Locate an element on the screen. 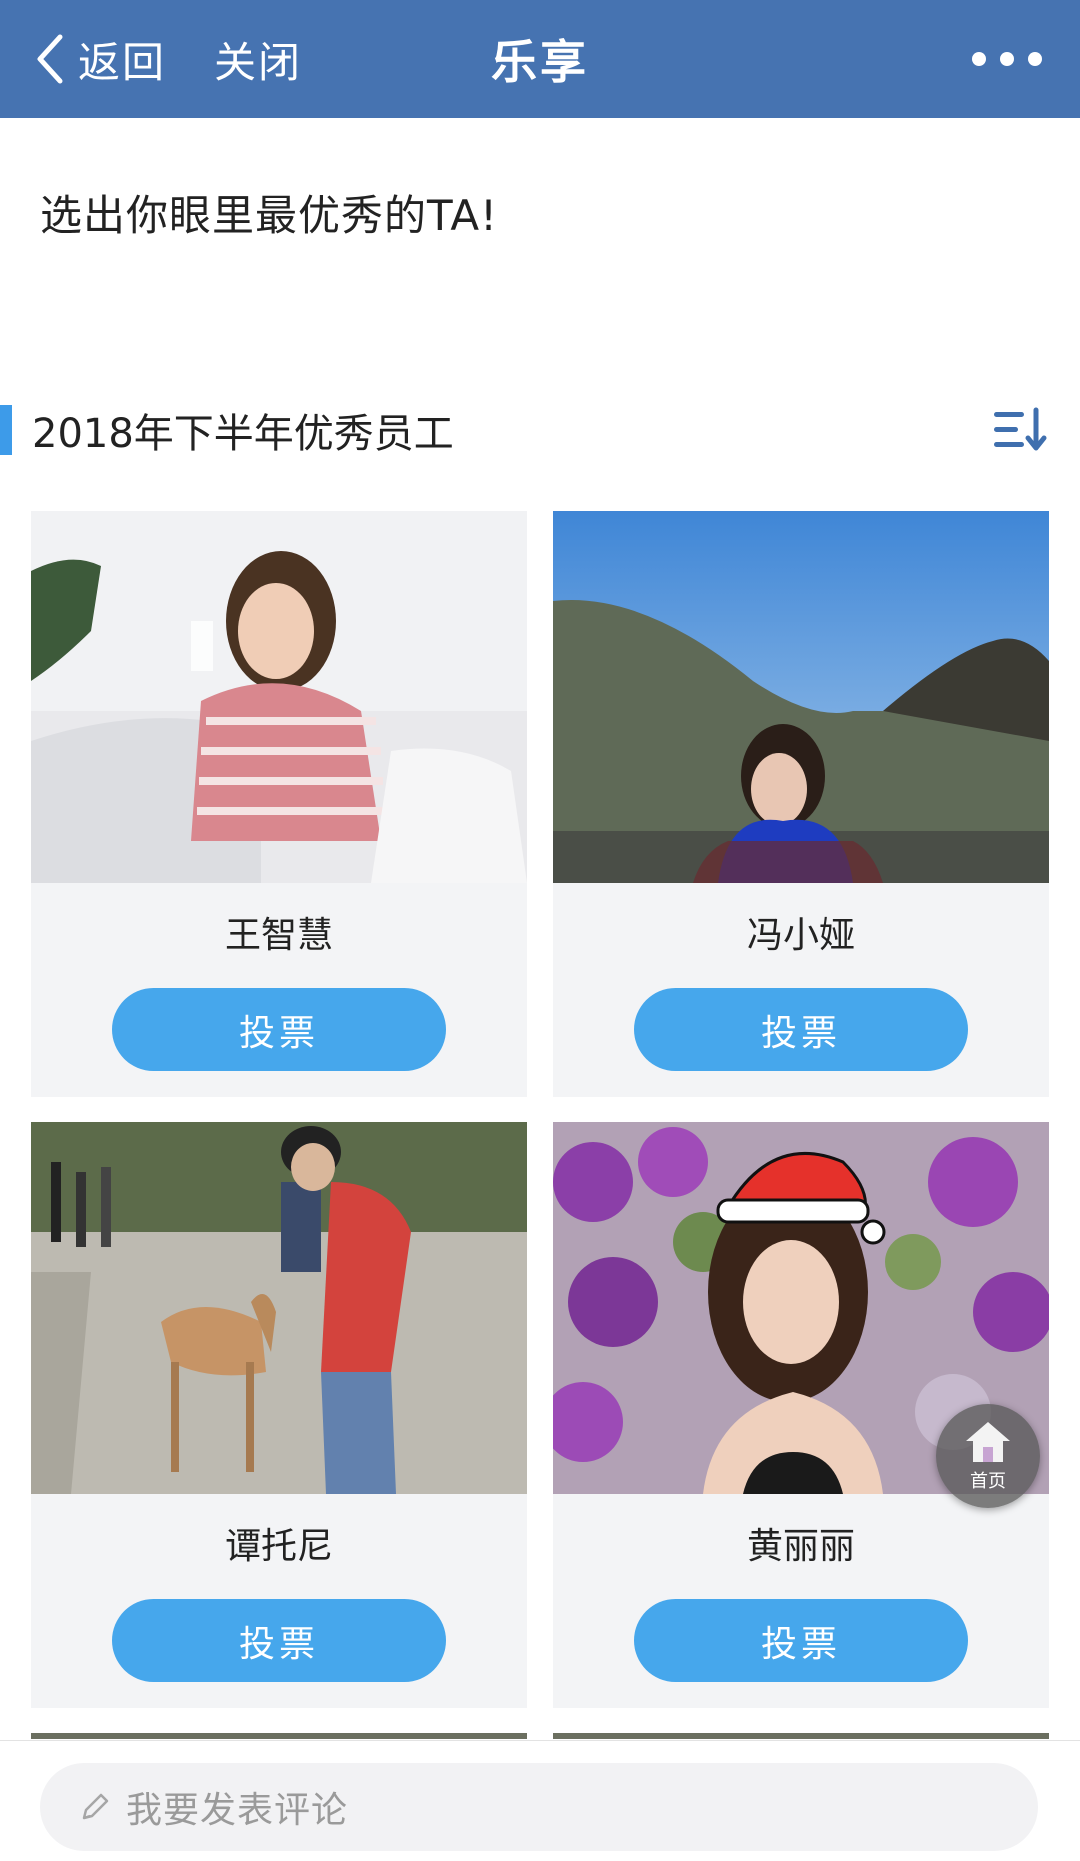 Image resolution: width=1080 pixels, height=1861 pixels. candidate-name: 谭托尼 is located at coordinates (278, 1546).